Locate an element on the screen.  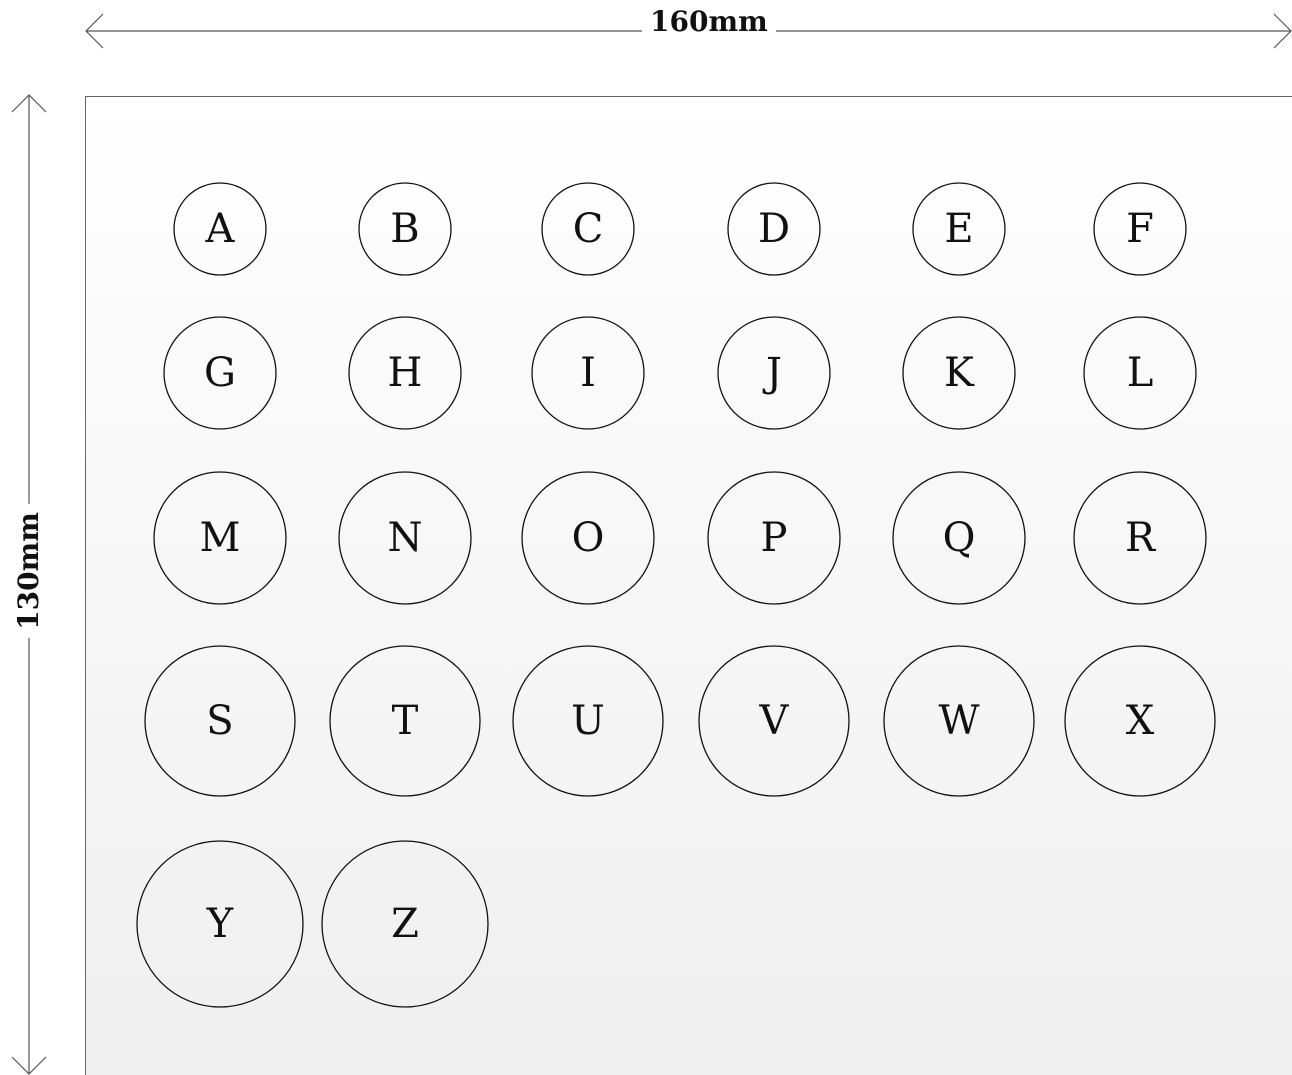
letter-circle-a: A is located at coordinates (220, 229).